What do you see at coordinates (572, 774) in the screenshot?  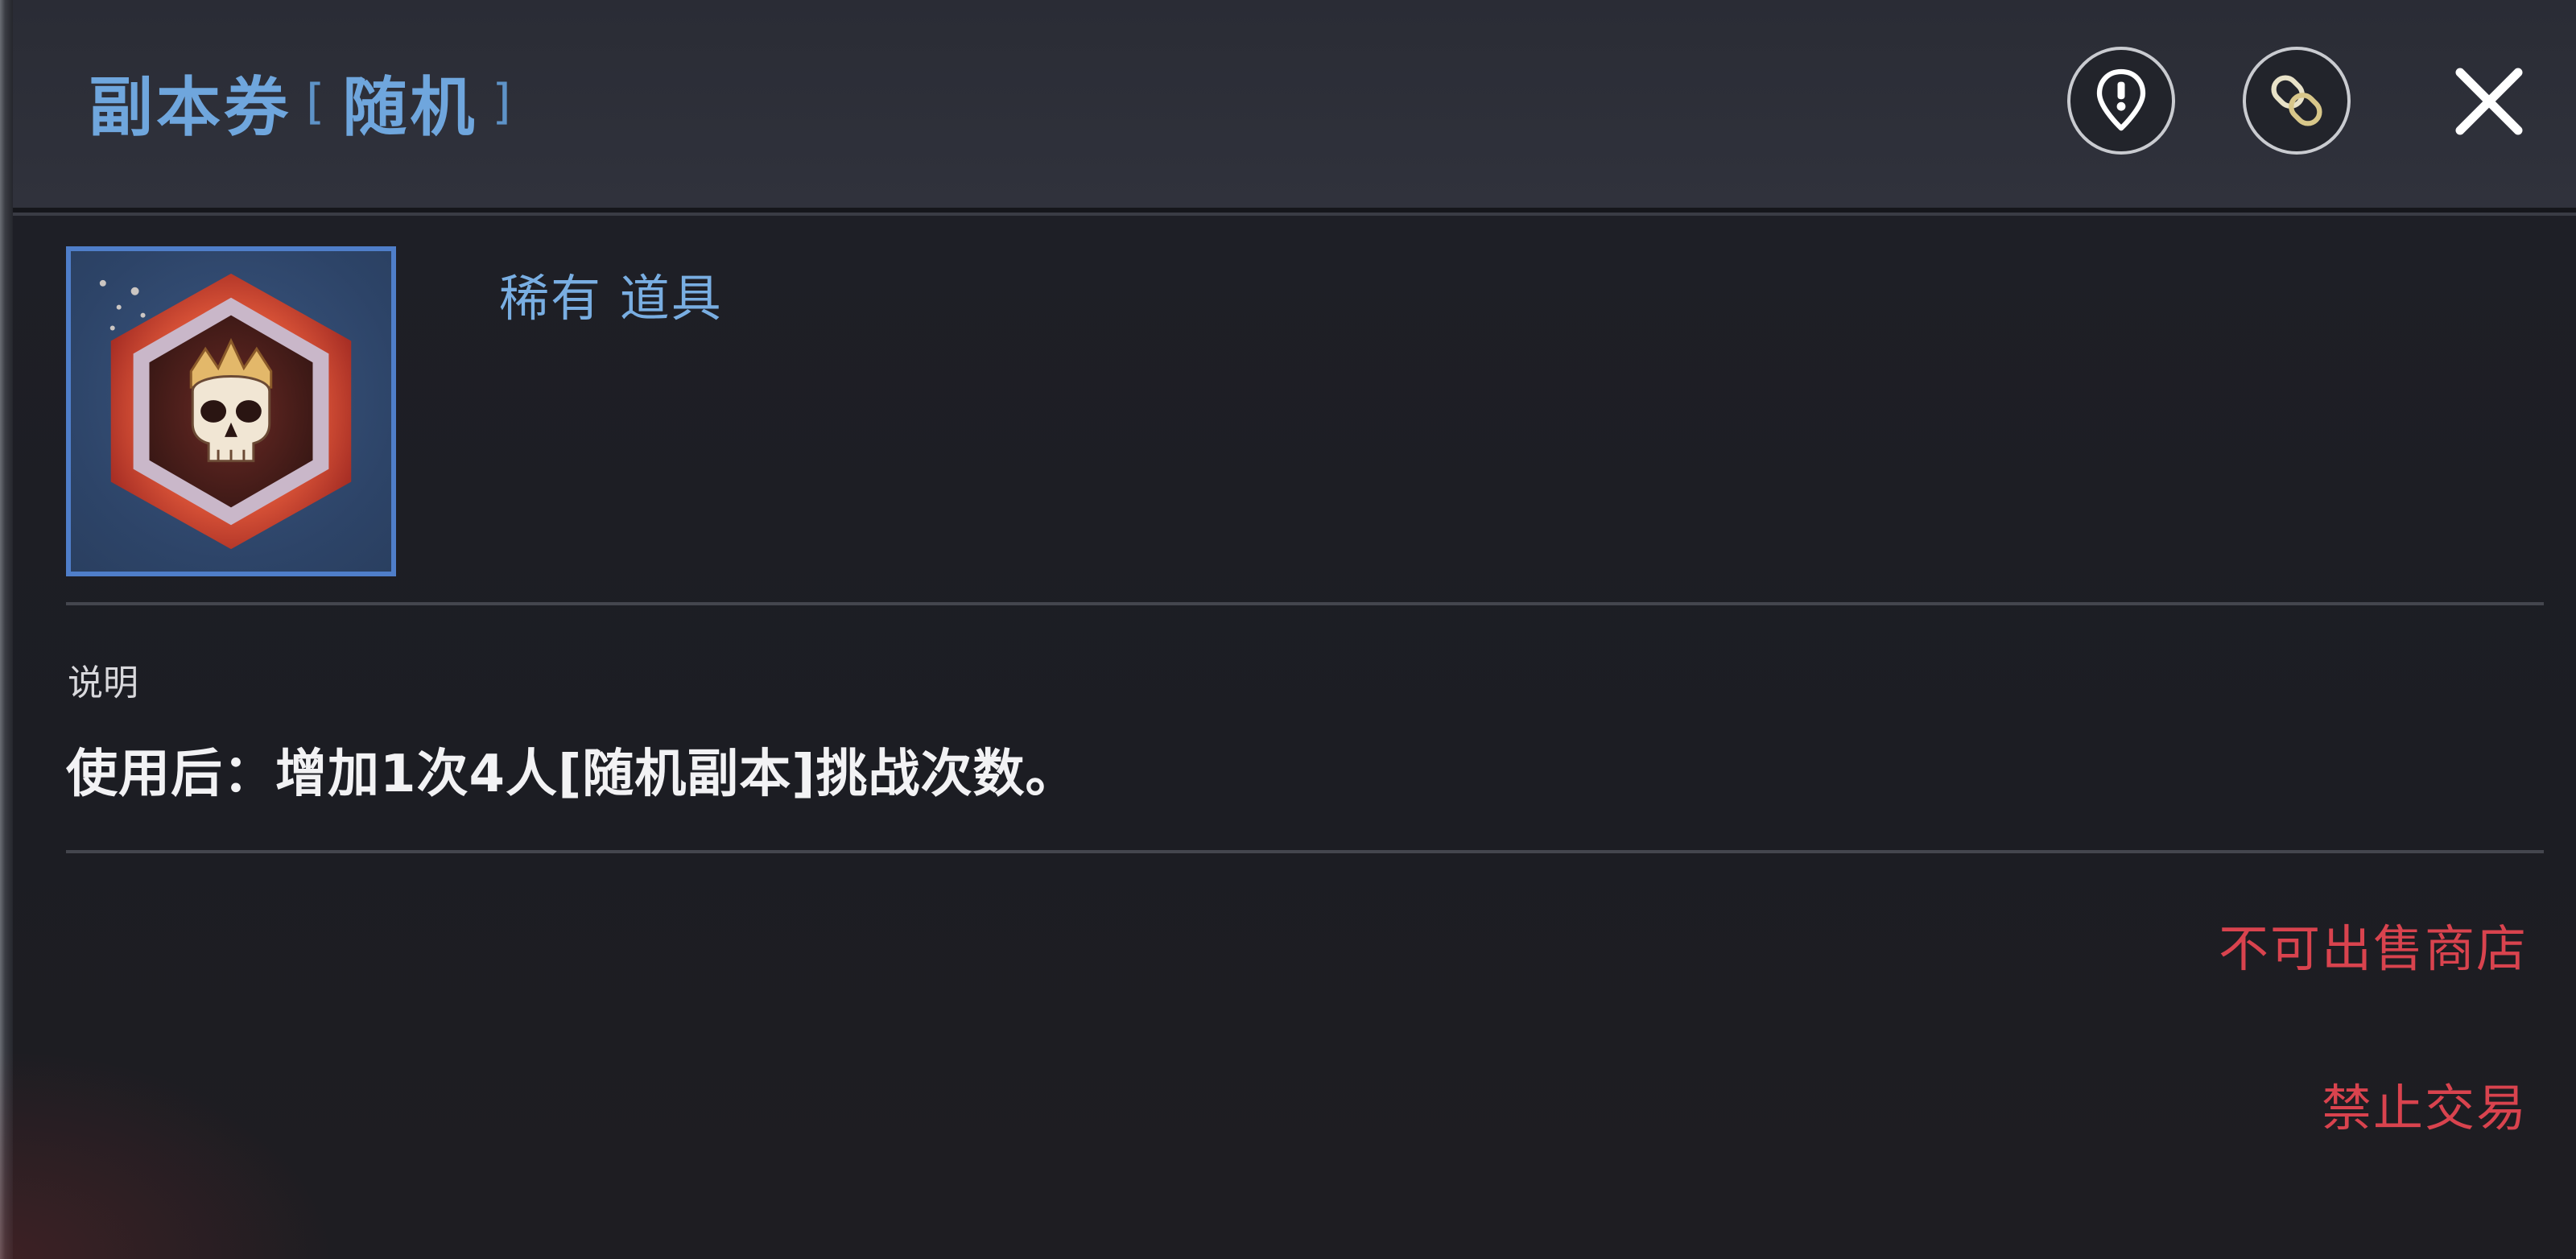 I see `description-text: 使用后：增加1次4人[随机副本]挑战次数。` at bounding box center [572, 774].